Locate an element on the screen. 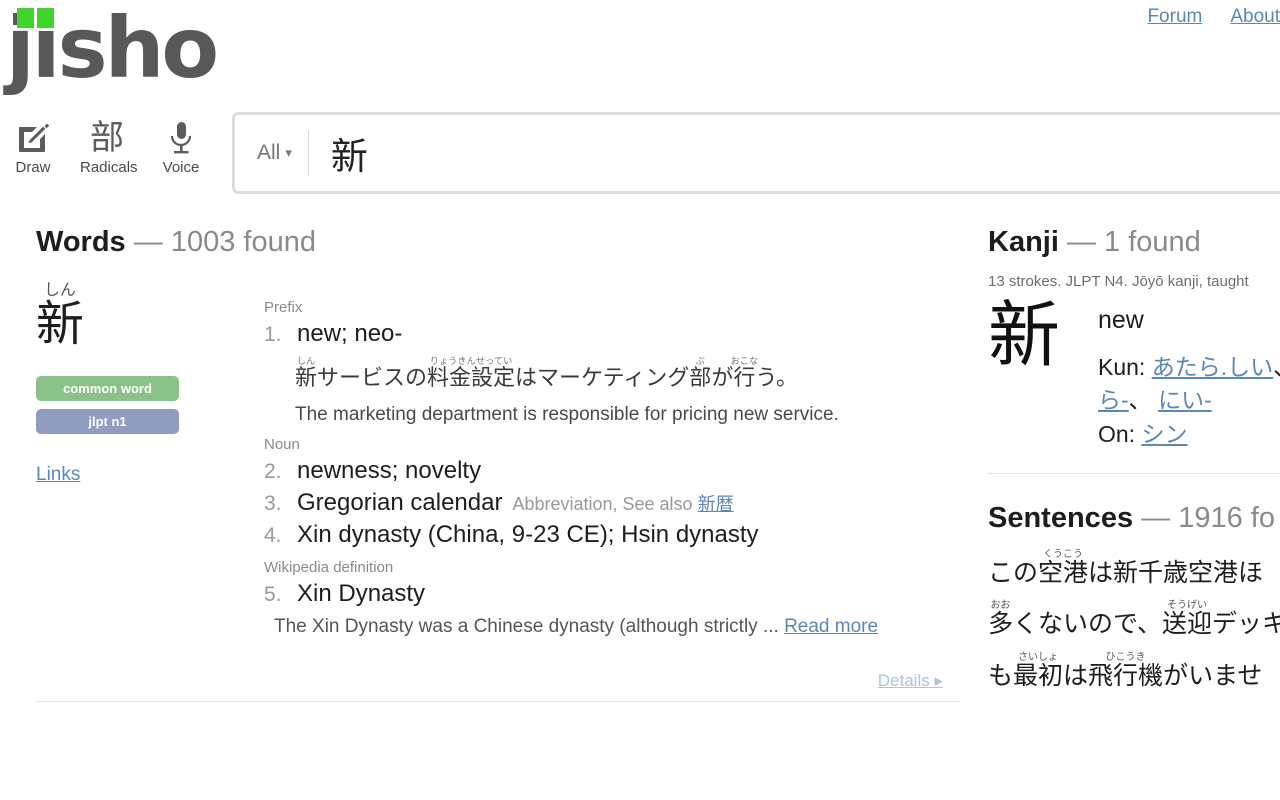  kanji-character: 新 is located at coordinates (1043, 373).